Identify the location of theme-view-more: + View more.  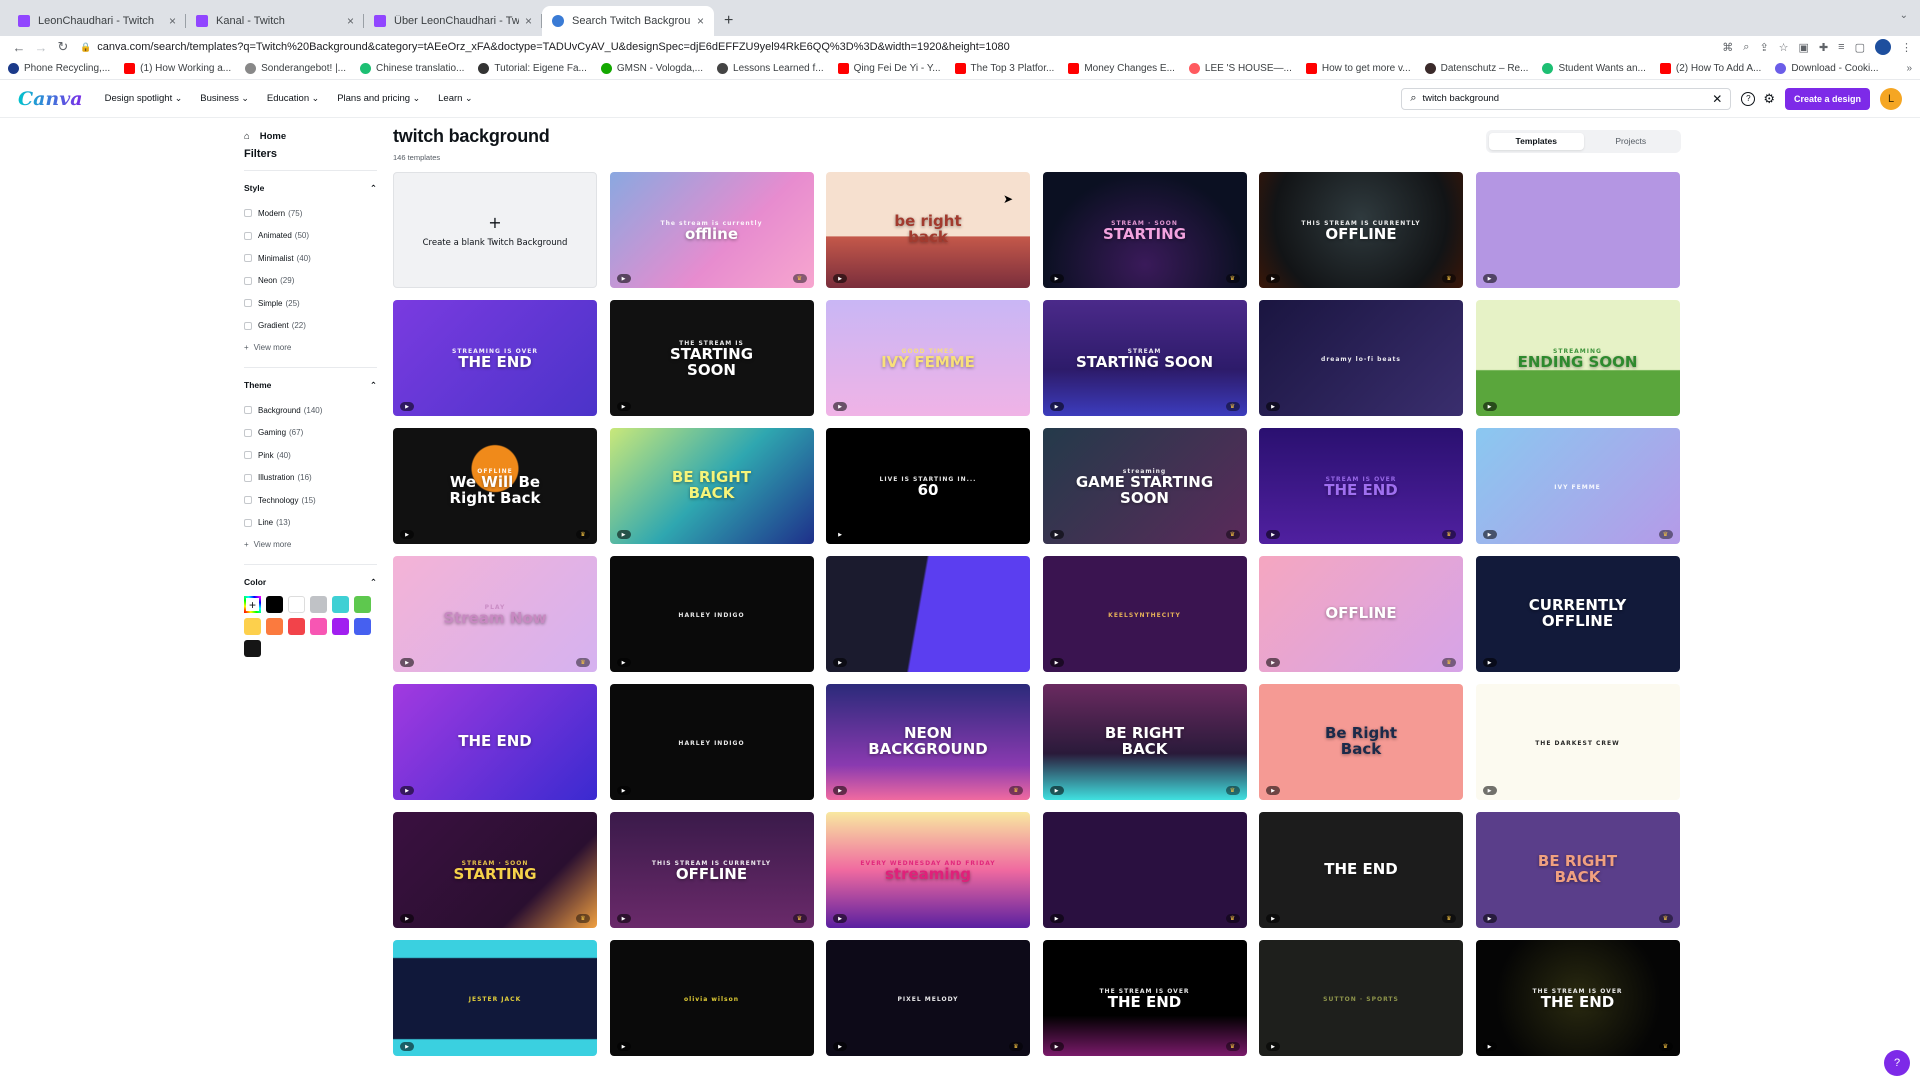
(310, 544).